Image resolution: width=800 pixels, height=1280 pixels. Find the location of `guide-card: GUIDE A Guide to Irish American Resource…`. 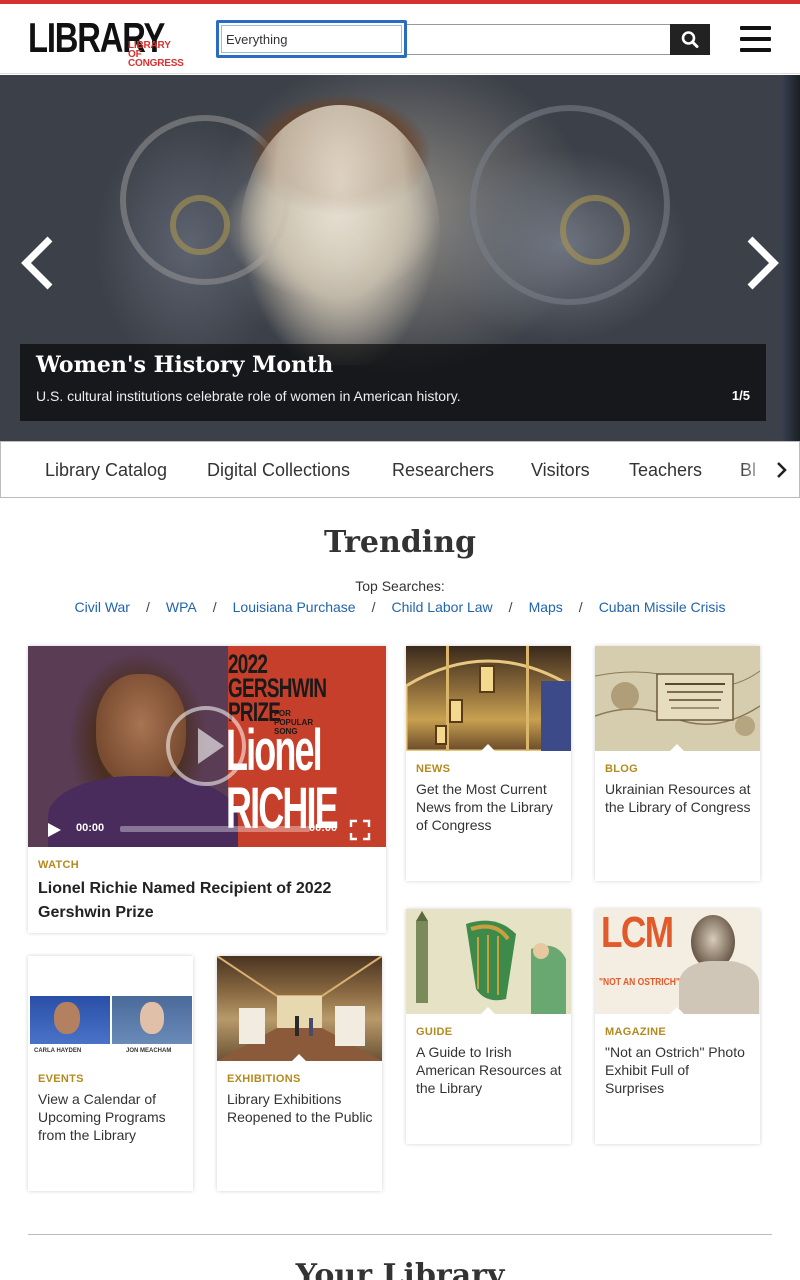

guide-card: GUIDE A Guide to Irish American Resource… is located at coordinates (488, 1026).